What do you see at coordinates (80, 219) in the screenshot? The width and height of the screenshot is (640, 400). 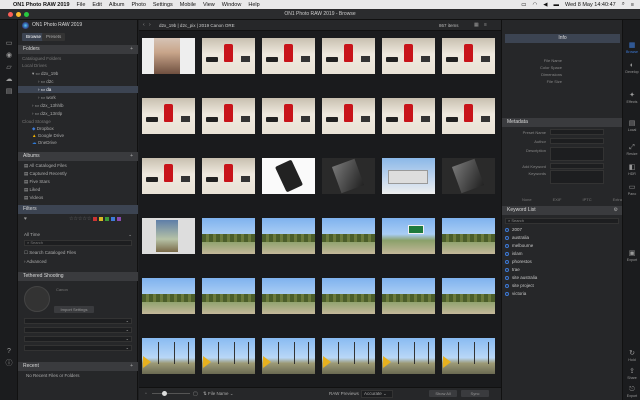 I see `star-filter: ☆☆☆☆☆` at bounding box center [80, 219].